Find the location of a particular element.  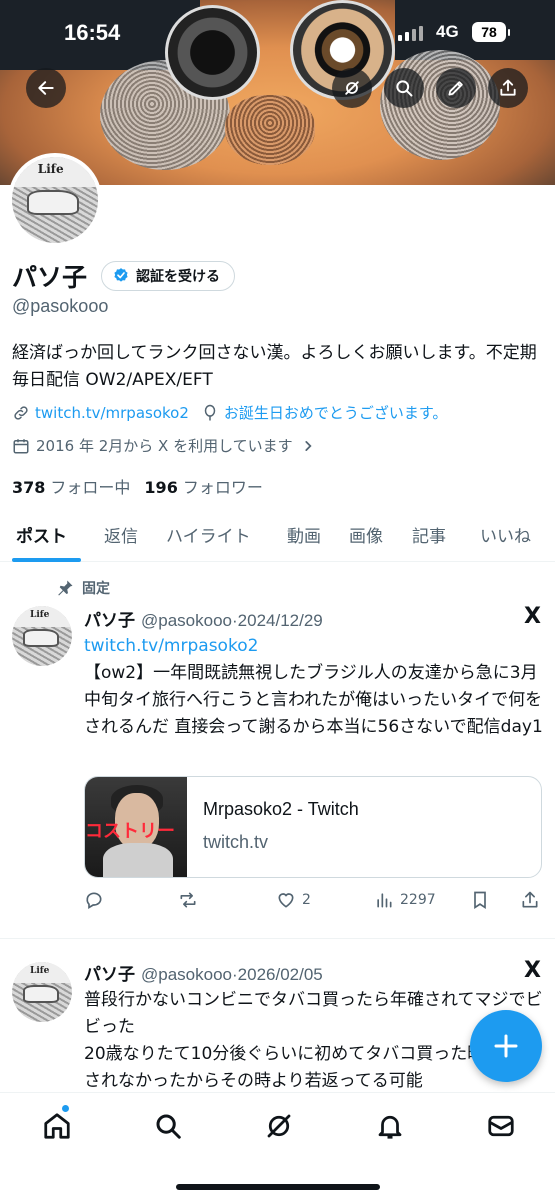

joined-date: 2016 年 2月から X を利用しています is located at coordinates (164, 446).